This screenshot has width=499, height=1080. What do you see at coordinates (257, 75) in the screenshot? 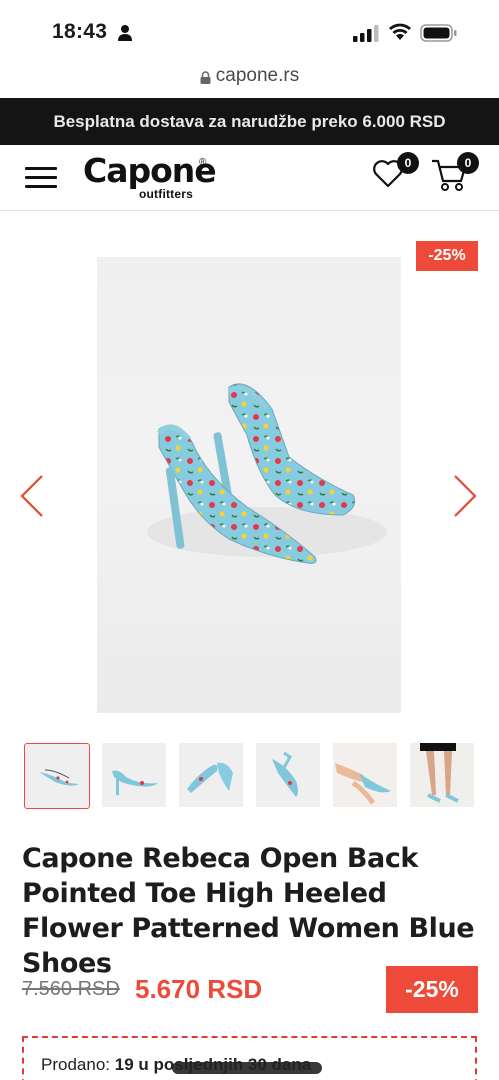
I see `url-text: capone.rs` at bounding box center [257, 75].